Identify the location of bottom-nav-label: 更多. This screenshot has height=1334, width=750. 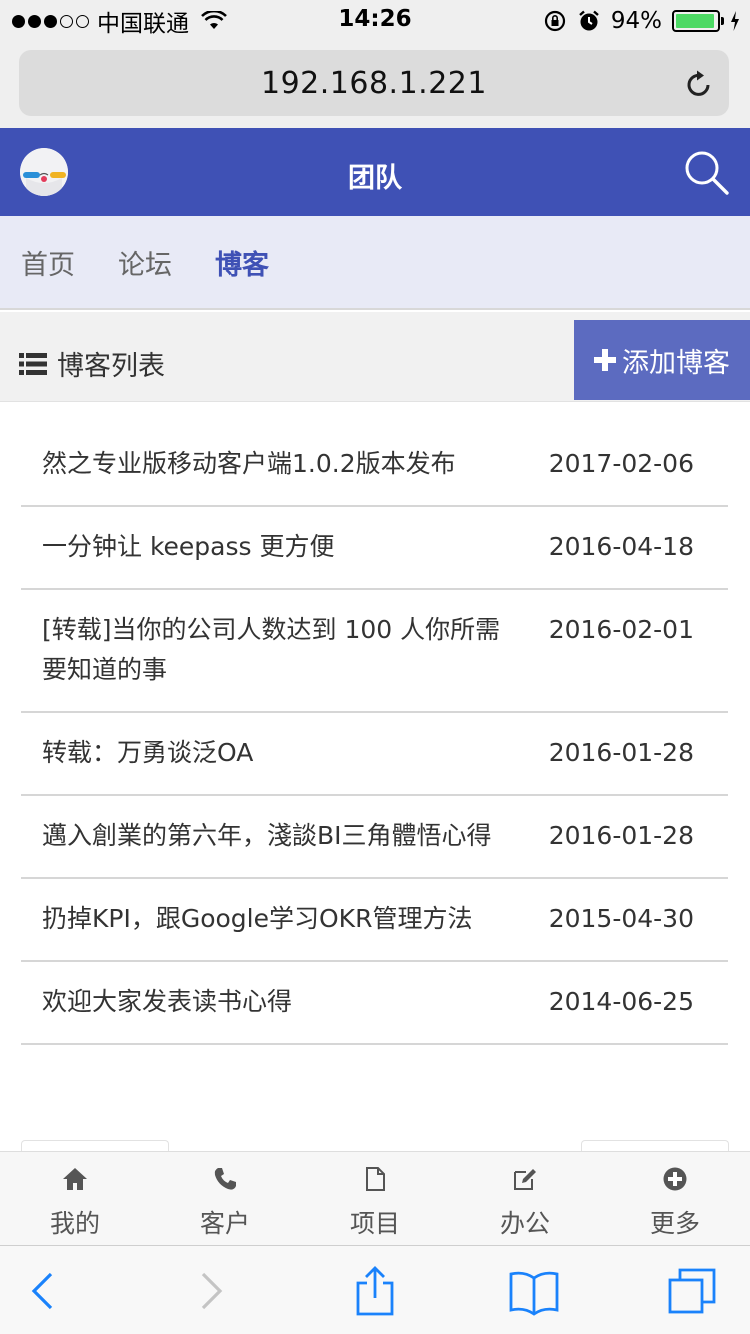
(674, 1223).